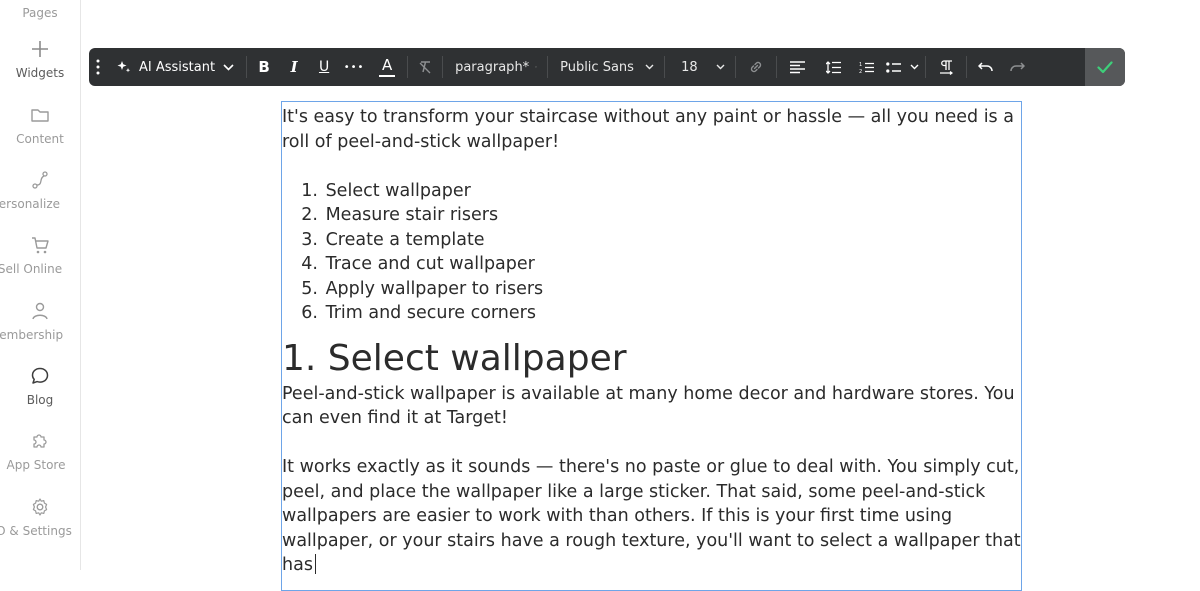 The height and width of the screenshot is (591, 1200). Describe the element at coordinates (398, 190) in the screenshot. I see `list-item-text: Select wallpaper` at that location.